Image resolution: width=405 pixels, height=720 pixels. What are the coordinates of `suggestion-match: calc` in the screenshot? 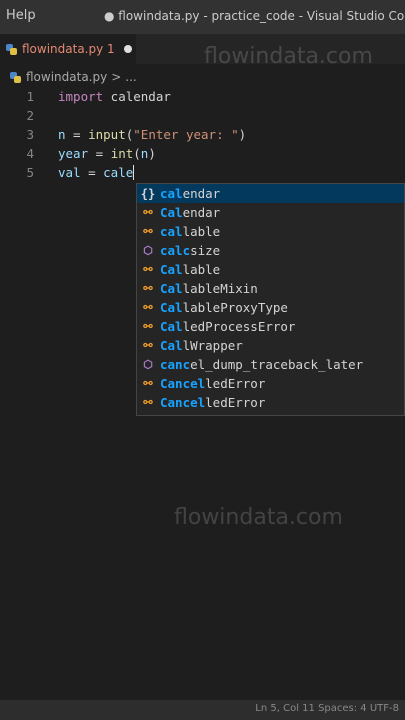 It's located at (175, 250).